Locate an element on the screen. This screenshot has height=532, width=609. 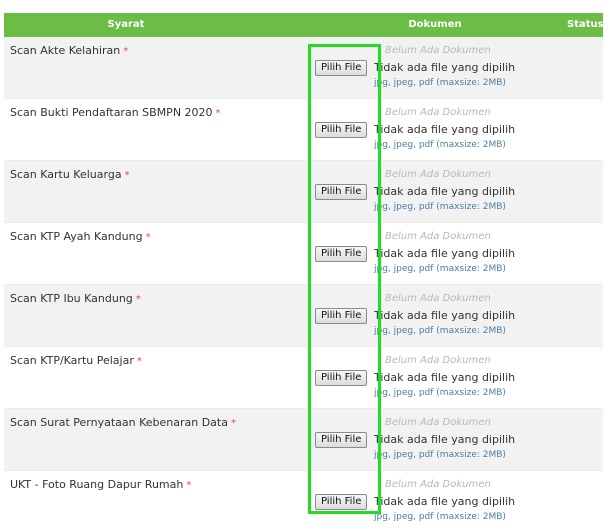
requirement-label: Scan Akte Kelahiran * is located at coordinates (69, 50).